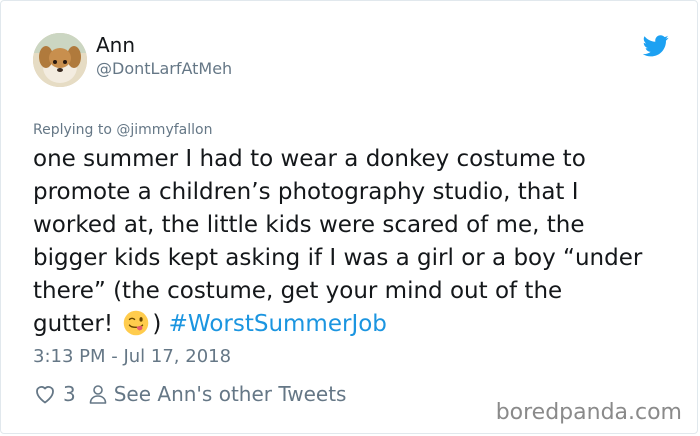 This screenshot has height=436, width=700. I want to click on person-icon, so click(98, 394).